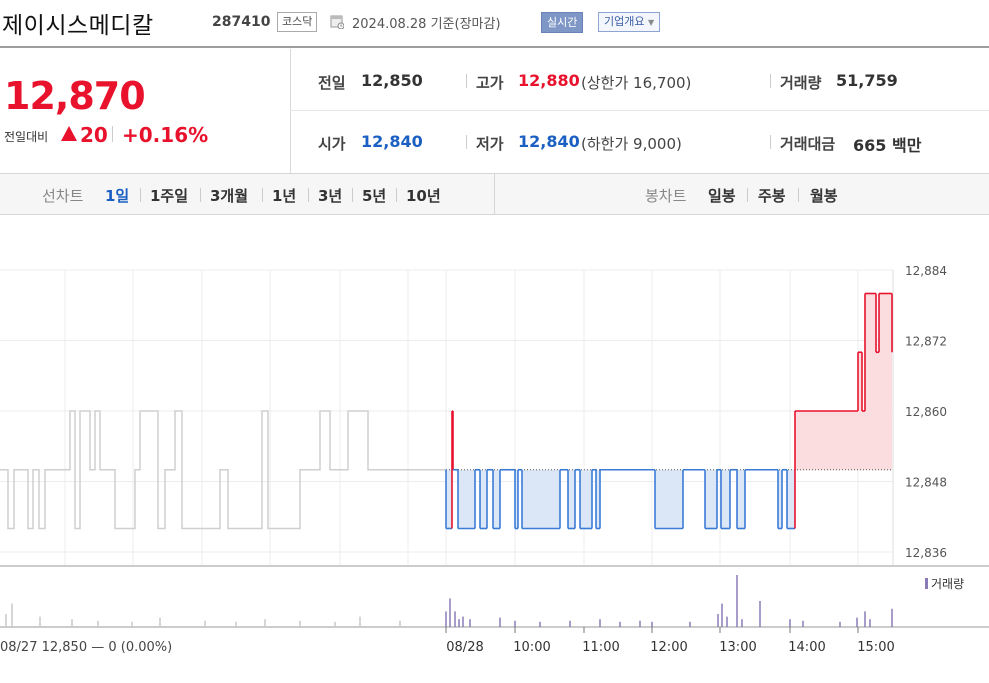 The image size is (989, 683). What do you see at coordinates (549, 80) in the screenshot?
I see `high-value: 12,880` at bounding box center [549, 80].